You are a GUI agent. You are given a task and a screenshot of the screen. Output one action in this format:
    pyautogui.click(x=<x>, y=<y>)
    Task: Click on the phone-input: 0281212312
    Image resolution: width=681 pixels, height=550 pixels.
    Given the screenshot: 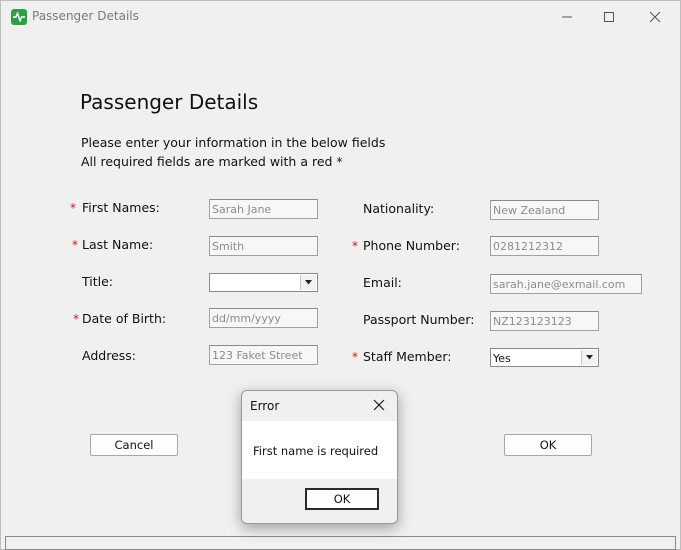 What is the action you would take?
    pyautogui.click(x=544, y=246)
    